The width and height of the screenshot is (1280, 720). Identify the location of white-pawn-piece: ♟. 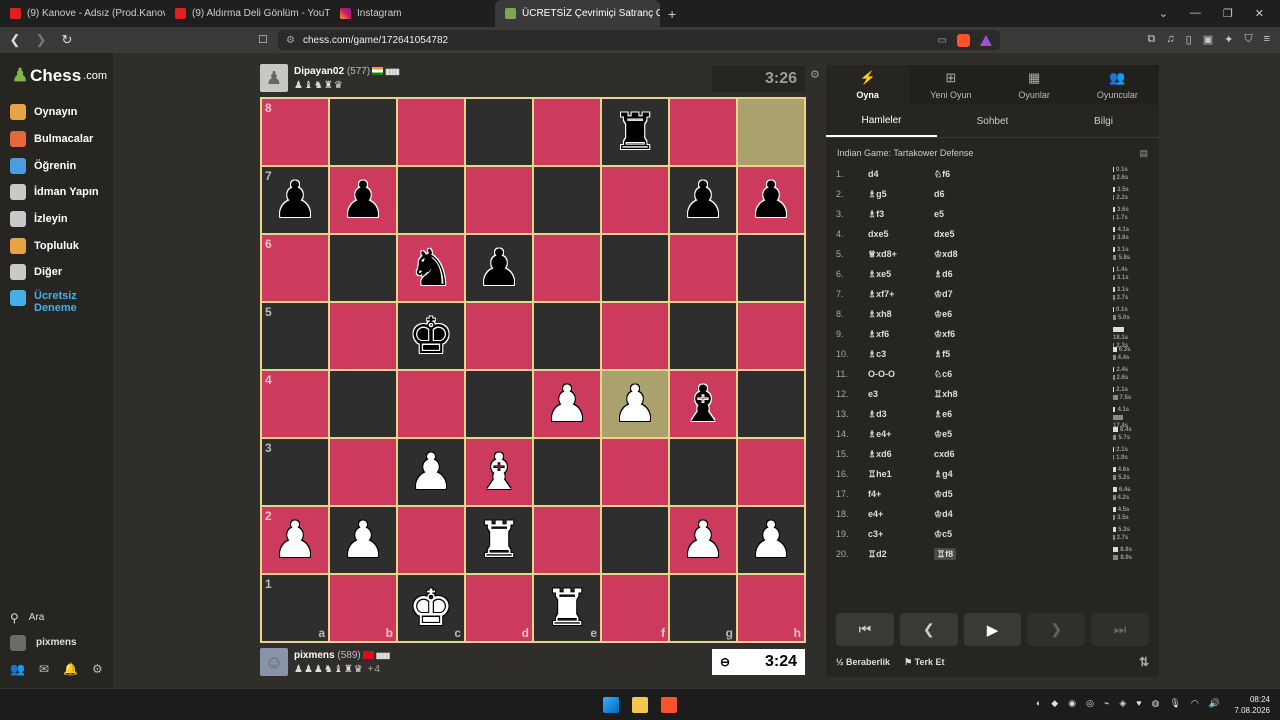
(567, 404).